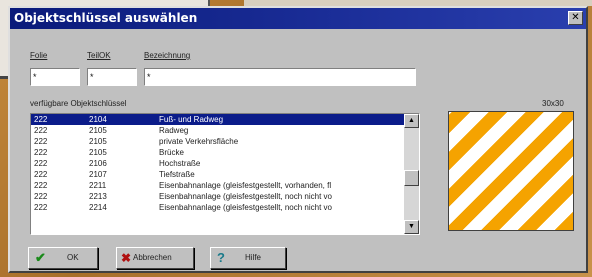 The width and height of the screenshot is (592, 277). Describe the element at coordinates (40, 257) in the screenshot. I see `checkmark-icon: ✔` at that location.